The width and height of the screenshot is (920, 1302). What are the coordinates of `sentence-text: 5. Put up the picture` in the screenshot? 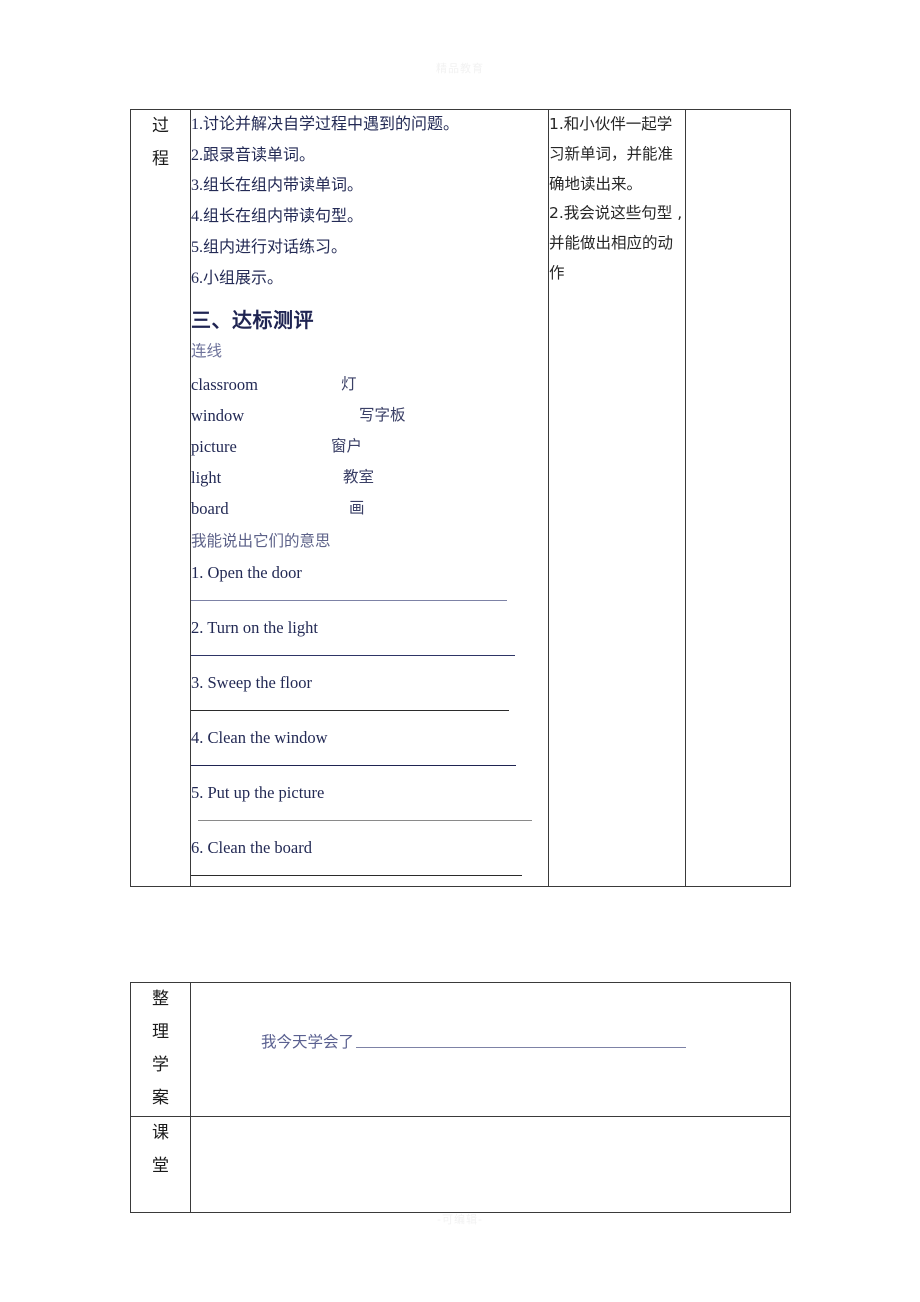 It's located at (258, 793).